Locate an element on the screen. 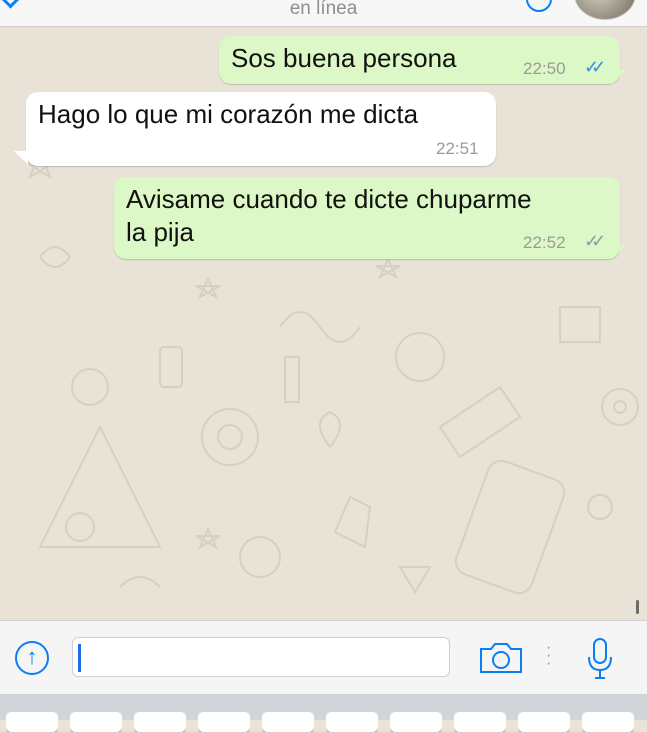 This screenshot has width=647, height=732. composer-bar: ↑ · · · is located at coordinates (323, 657).